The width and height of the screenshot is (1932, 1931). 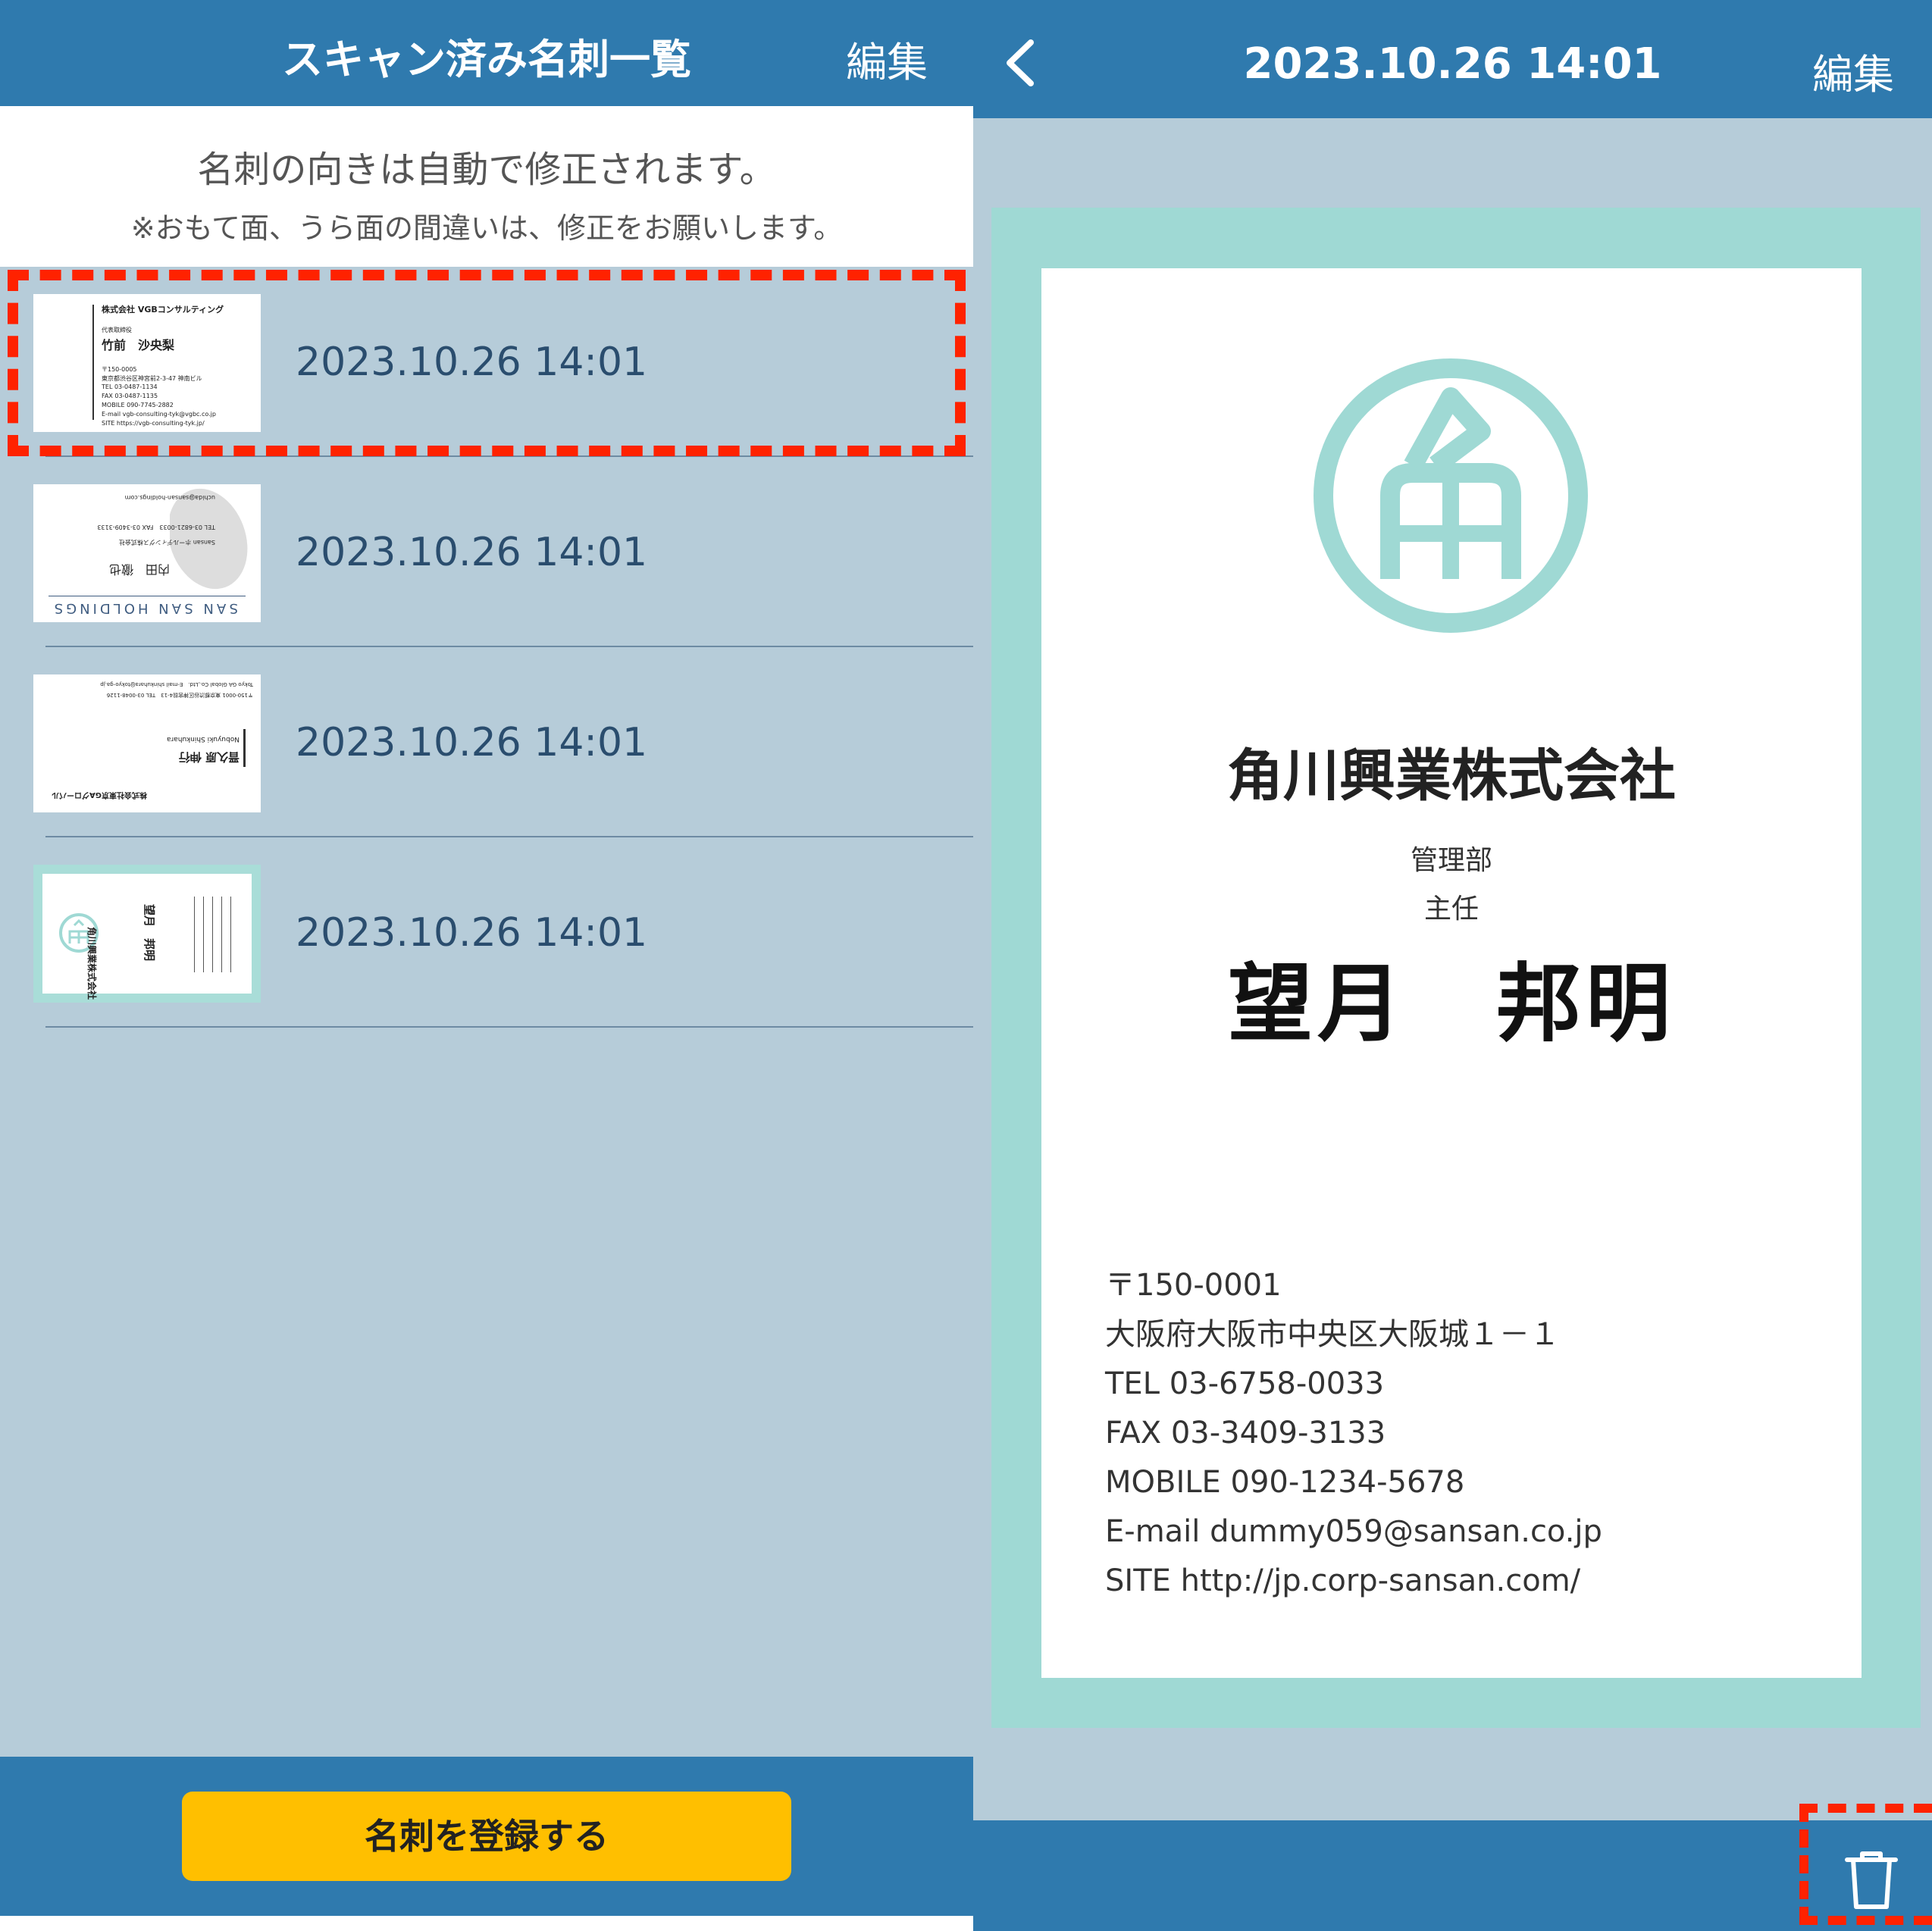 I want to click on detail-footer, so click(x=1452, y=1875).